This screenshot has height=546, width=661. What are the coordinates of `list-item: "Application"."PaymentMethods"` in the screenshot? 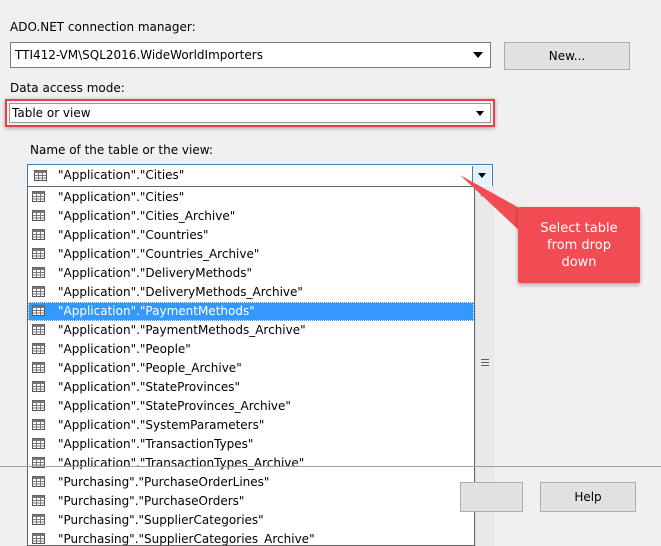 It's located at (251, 311).